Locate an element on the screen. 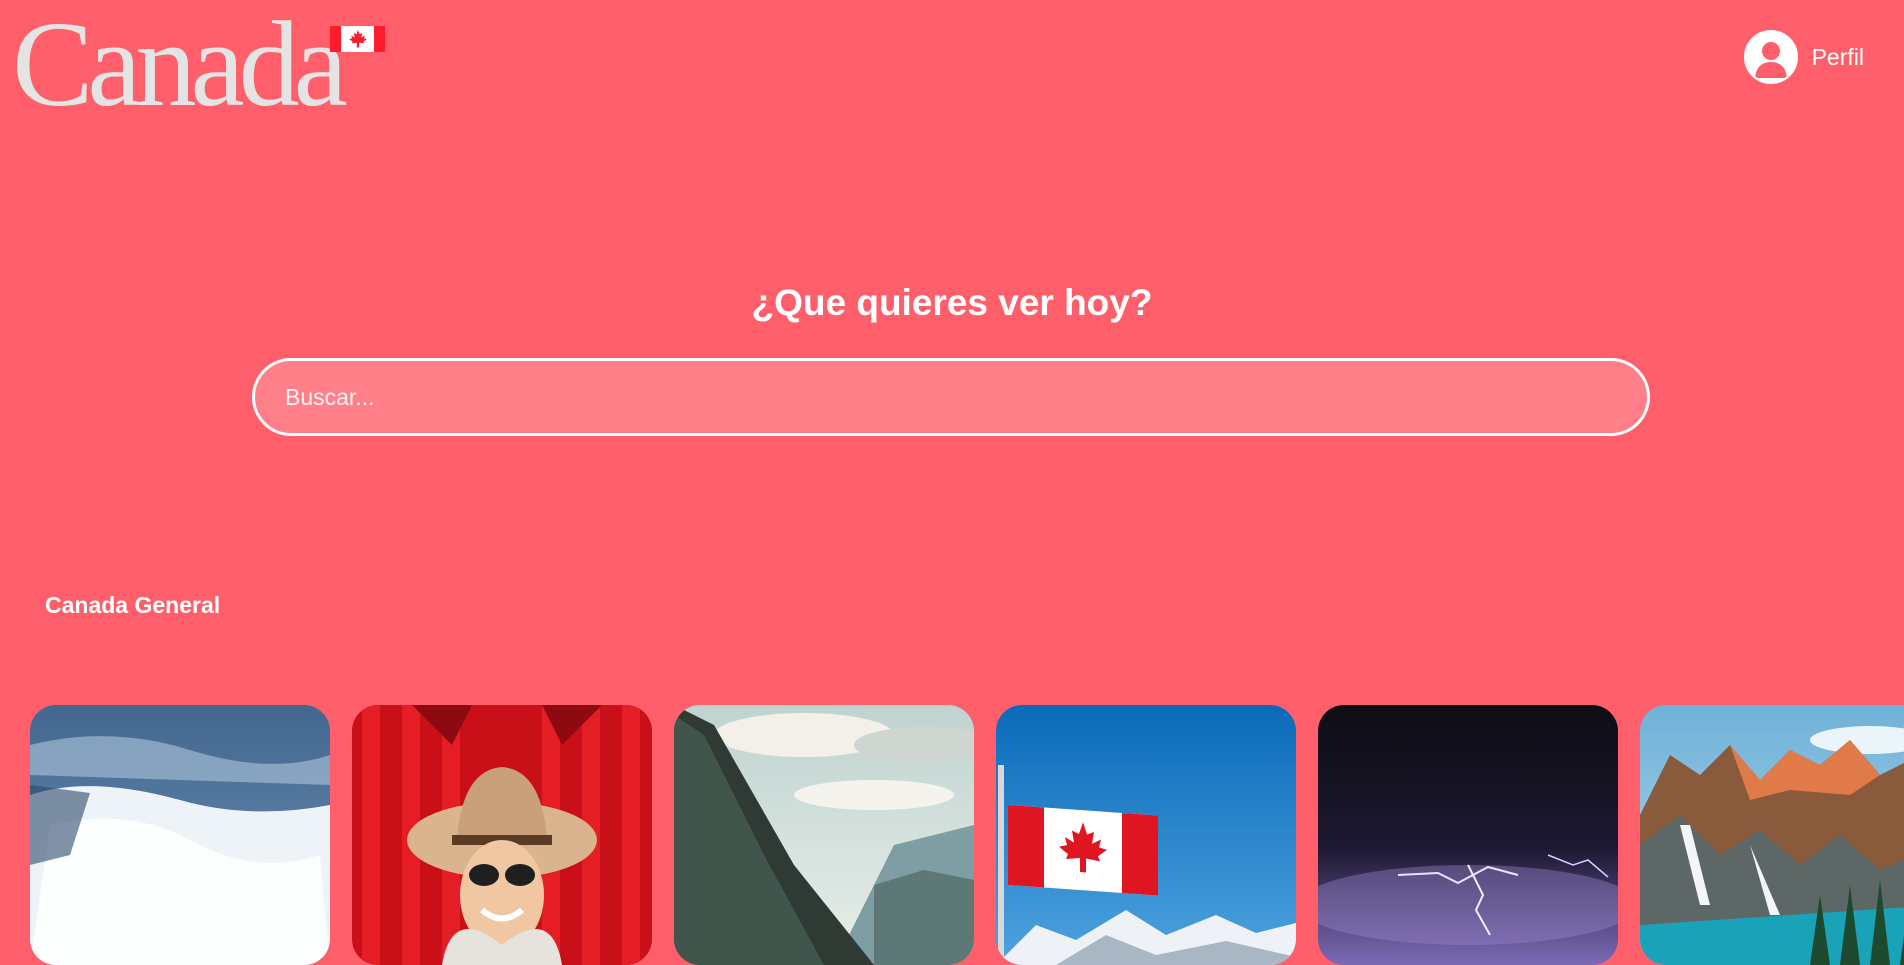  card-mountain-valley is located at coordinates (824, 835).